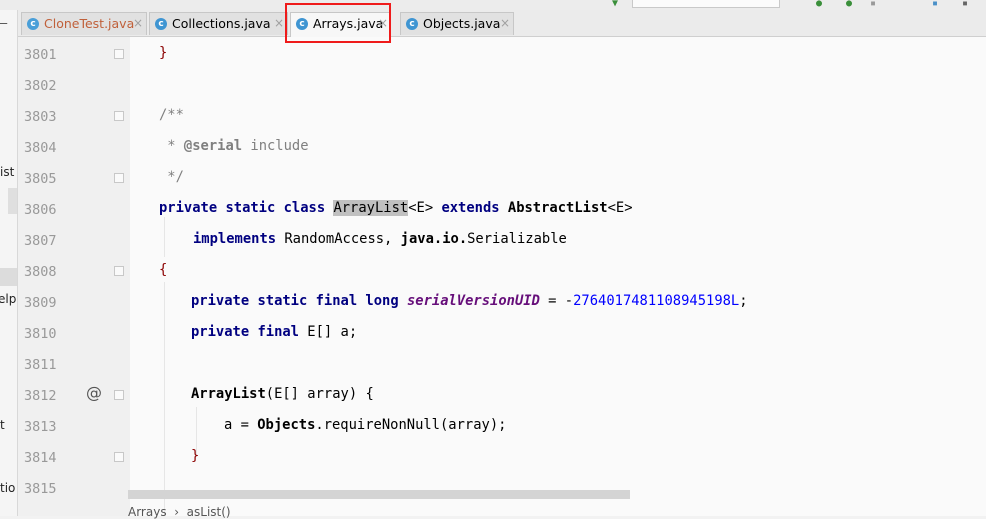 The height and width of the screenshot is (519, 986). I want to click on breadcrumb: Arrays › asList(), so click(179, 512).